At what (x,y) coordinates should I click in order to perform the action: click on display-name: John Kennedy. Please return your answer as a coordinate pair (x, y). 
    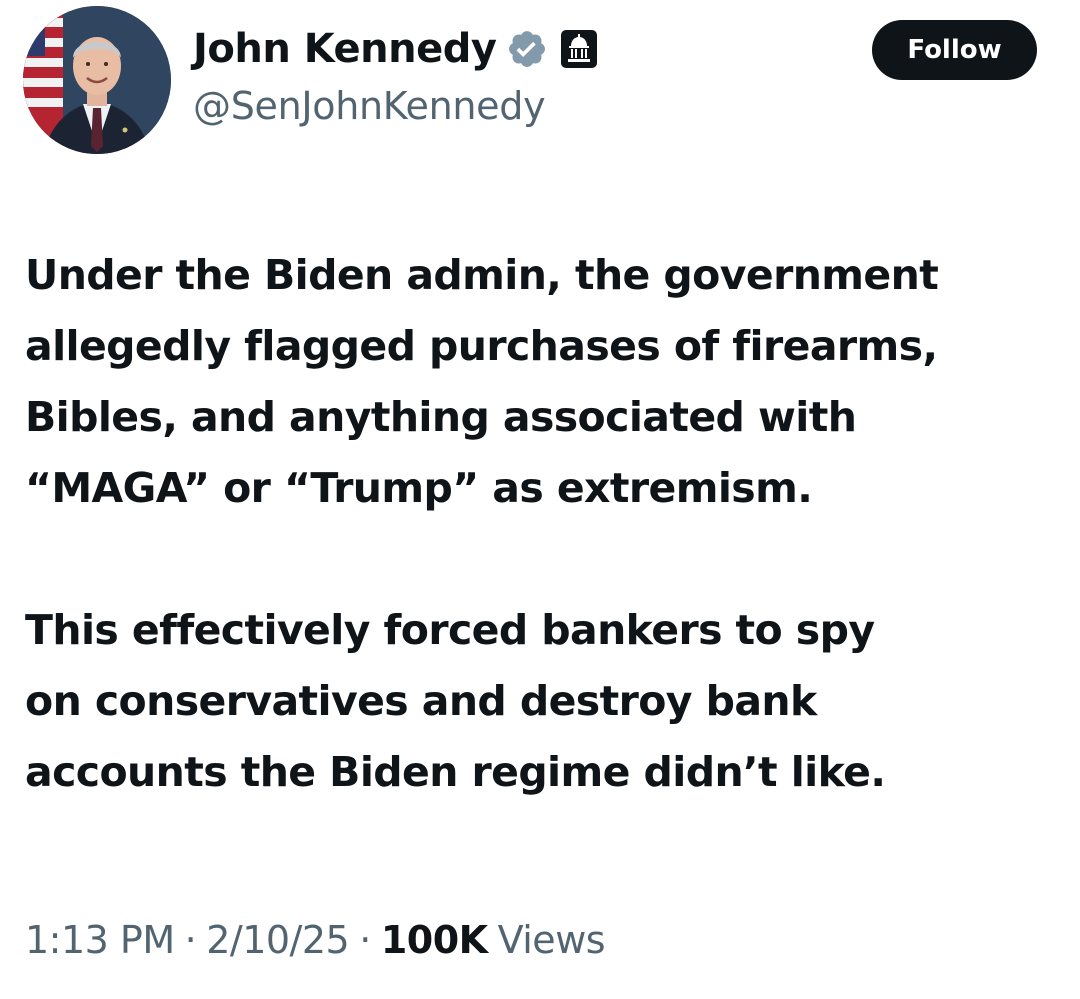
    Looking at the image, I should click on (345, 49).